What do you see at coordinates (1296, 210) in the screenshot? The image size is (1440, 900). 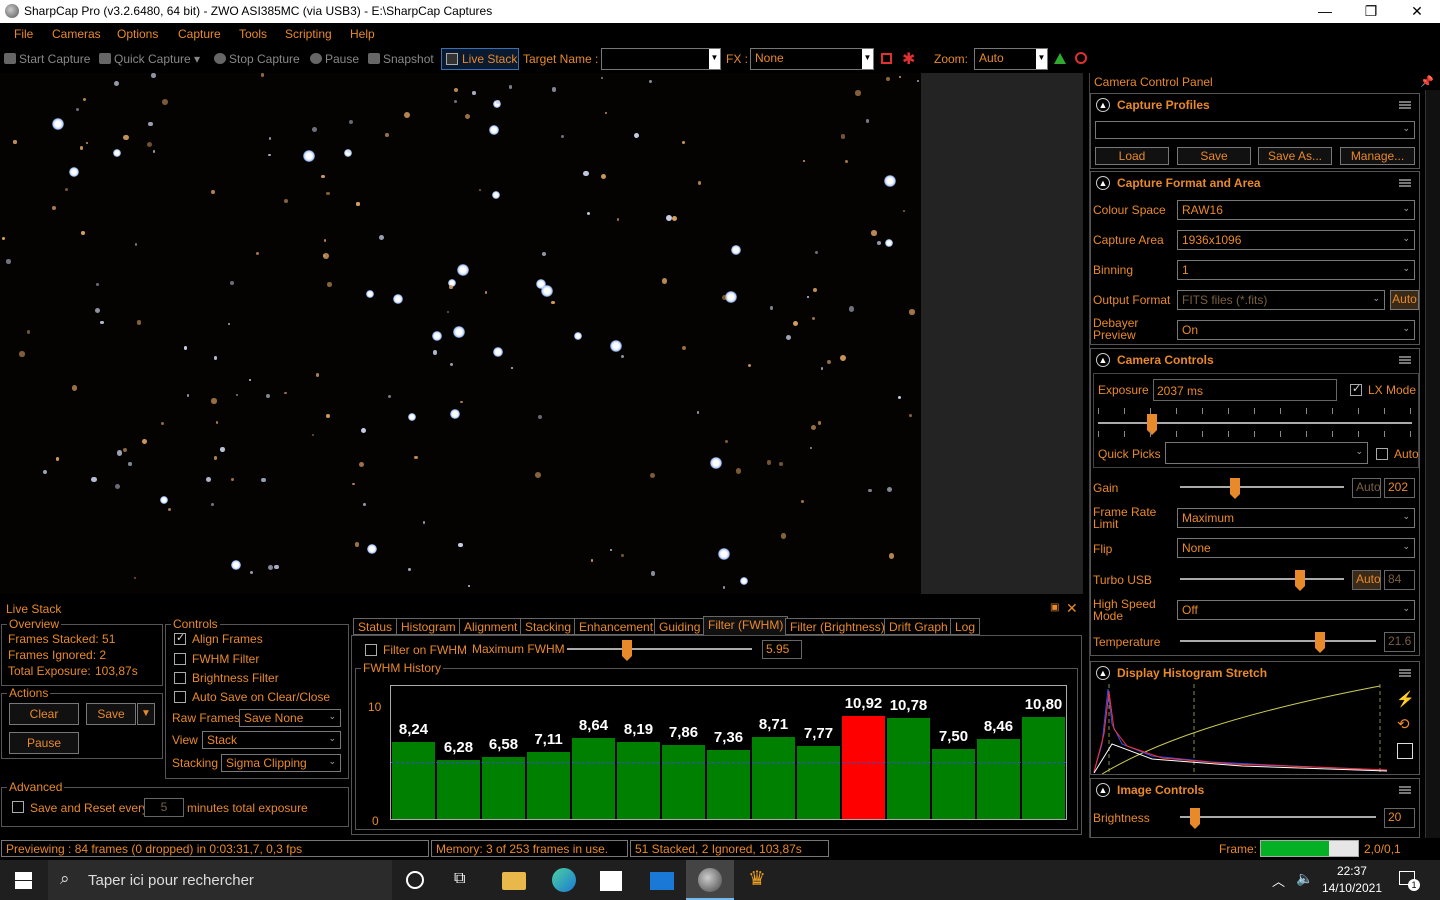 I see `colour-space-select: RAW16 ⌄` at bounding box center [1296, 210].